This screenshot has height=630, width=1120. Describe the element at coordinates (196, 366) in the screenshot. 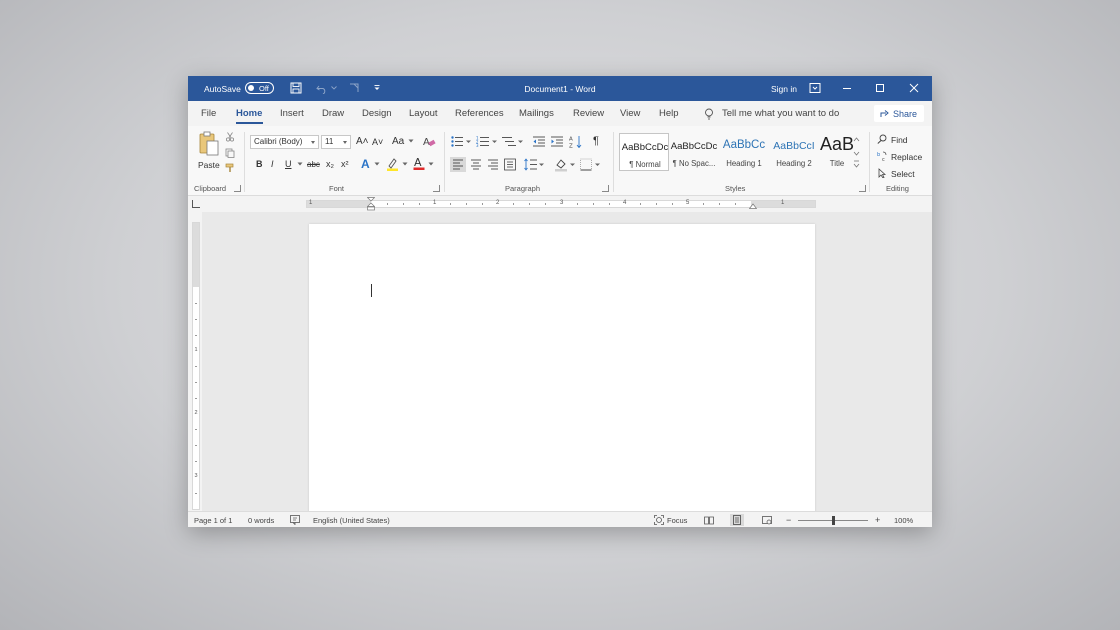

I see `vertical-ruler: 1 2 3` at that location.